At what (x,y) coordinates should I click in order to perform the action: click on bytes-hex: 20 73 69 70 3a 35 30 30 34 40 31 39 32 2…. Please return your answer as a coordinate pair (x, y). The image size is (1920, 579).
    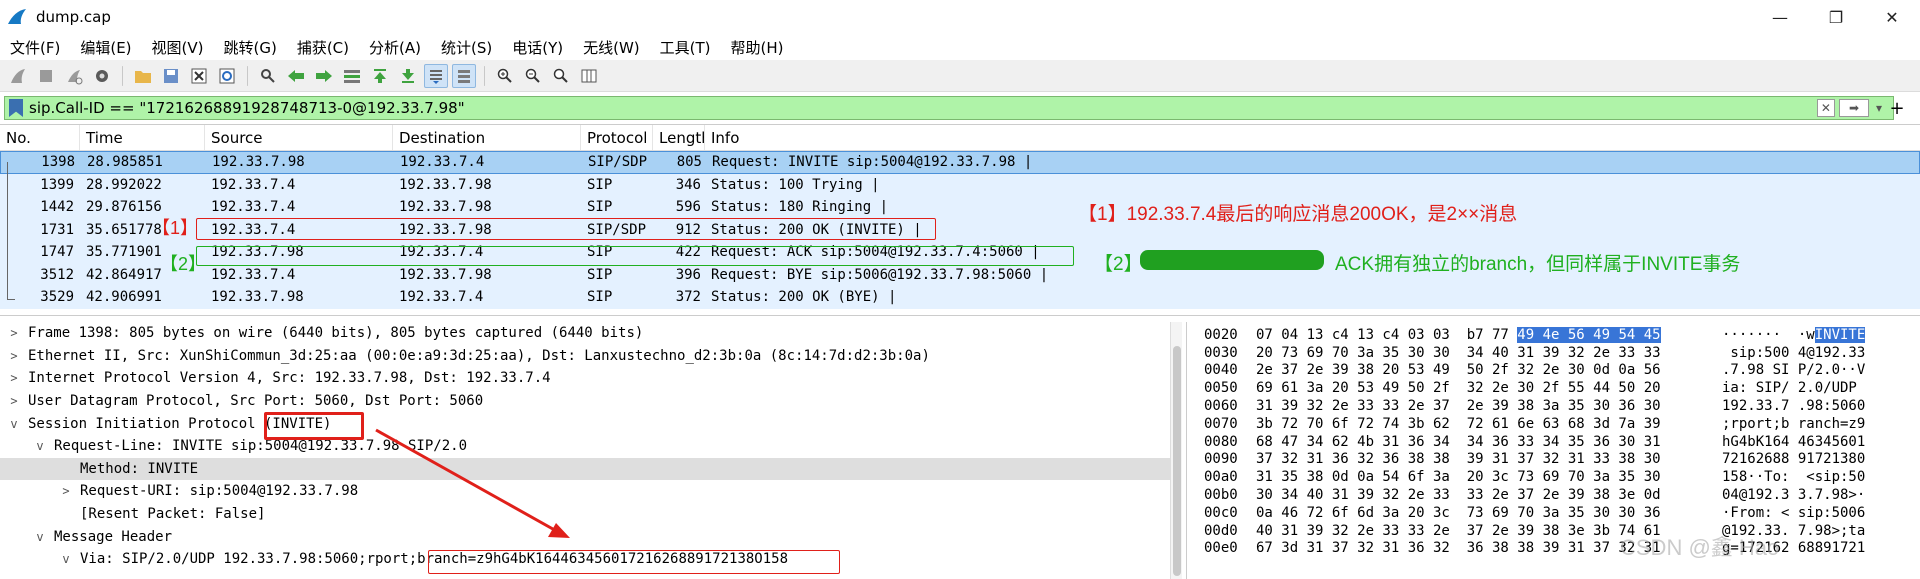
    Looking at the image, I should click on (1481, 353).